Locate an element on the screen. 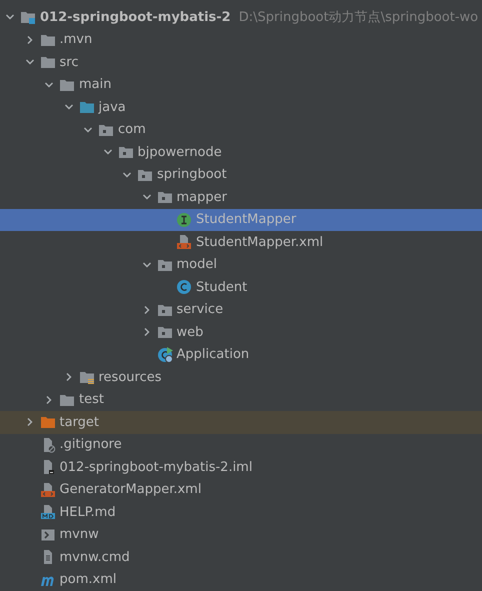 The width and height of the screenshot is (482, 591). tree-item: mvnw is located at coordinates (241, 535).